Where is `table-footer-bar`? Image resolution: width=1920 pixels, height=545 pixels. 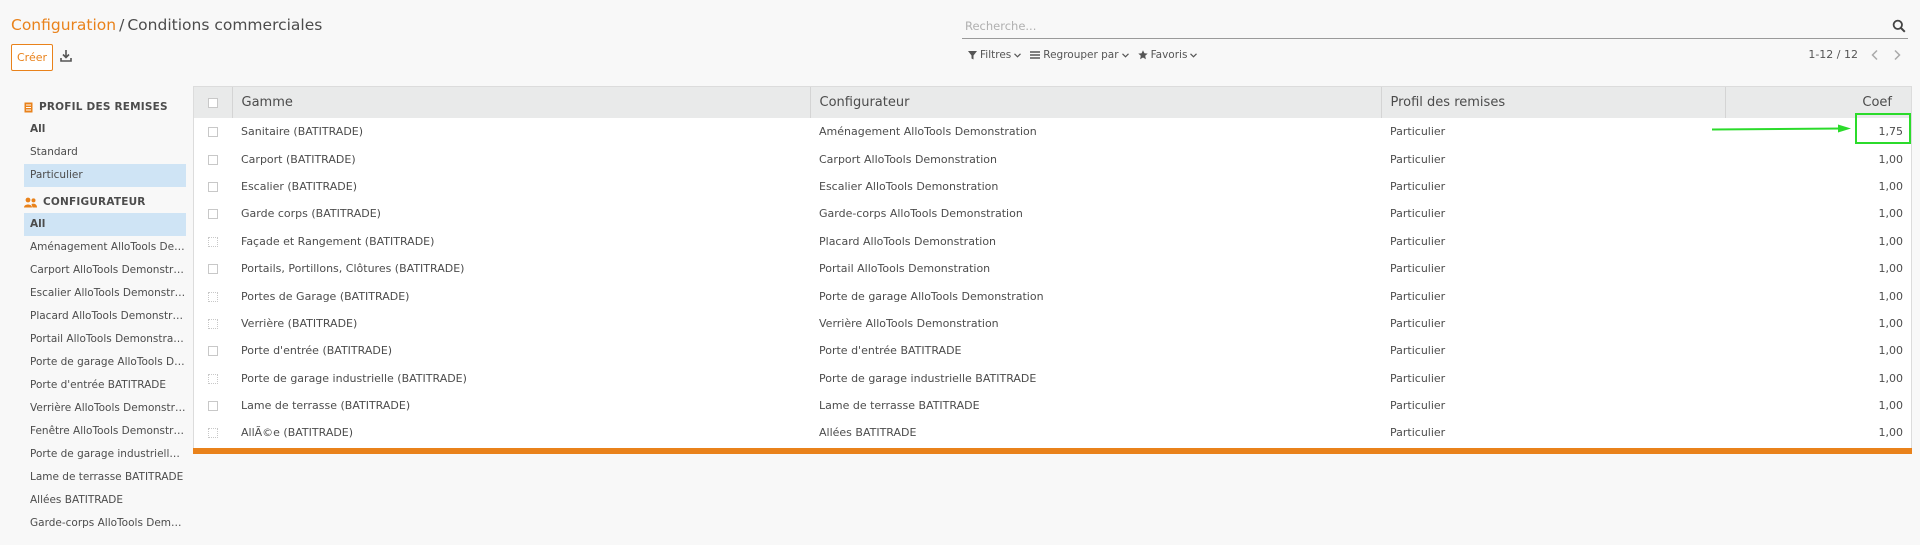
table-footer-bar is located at coordinates (1052, 451).